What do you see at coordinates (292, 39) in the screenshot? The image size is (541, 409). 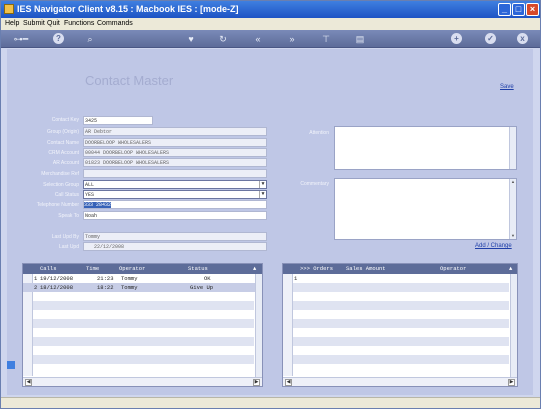 I see `fast-forward-icon: »` at bounding box center [292, 39].